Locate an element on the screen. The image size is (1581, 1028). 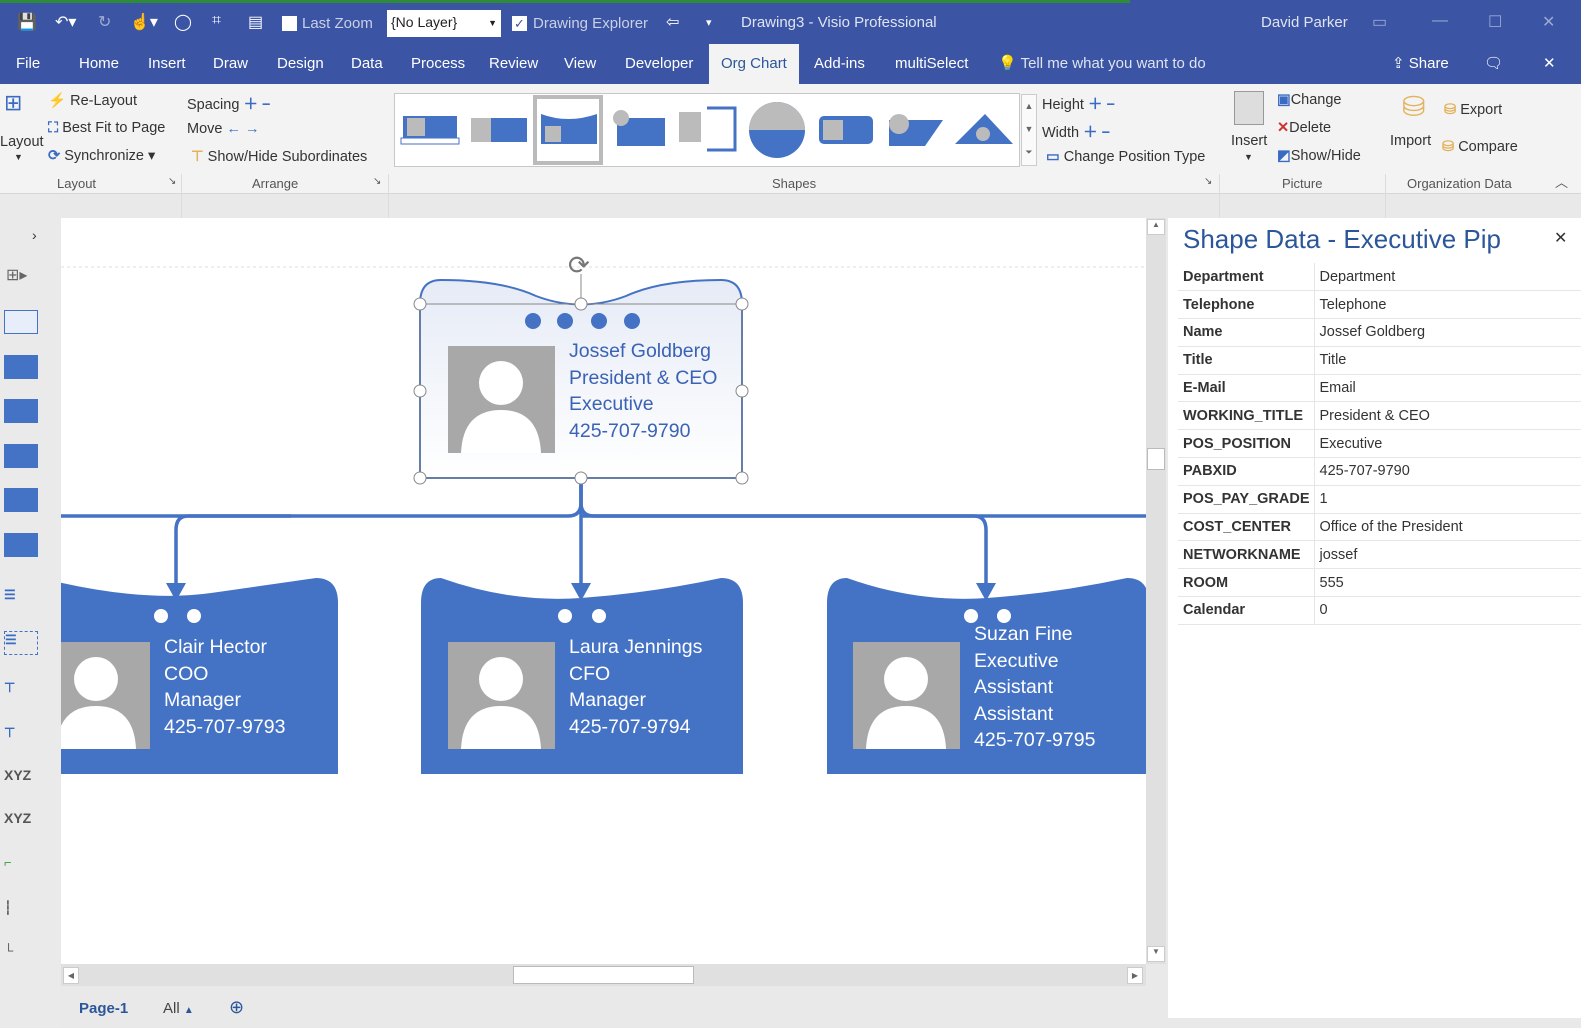
scroll-left-icon: ◀ is located at coordinates (71, 975).